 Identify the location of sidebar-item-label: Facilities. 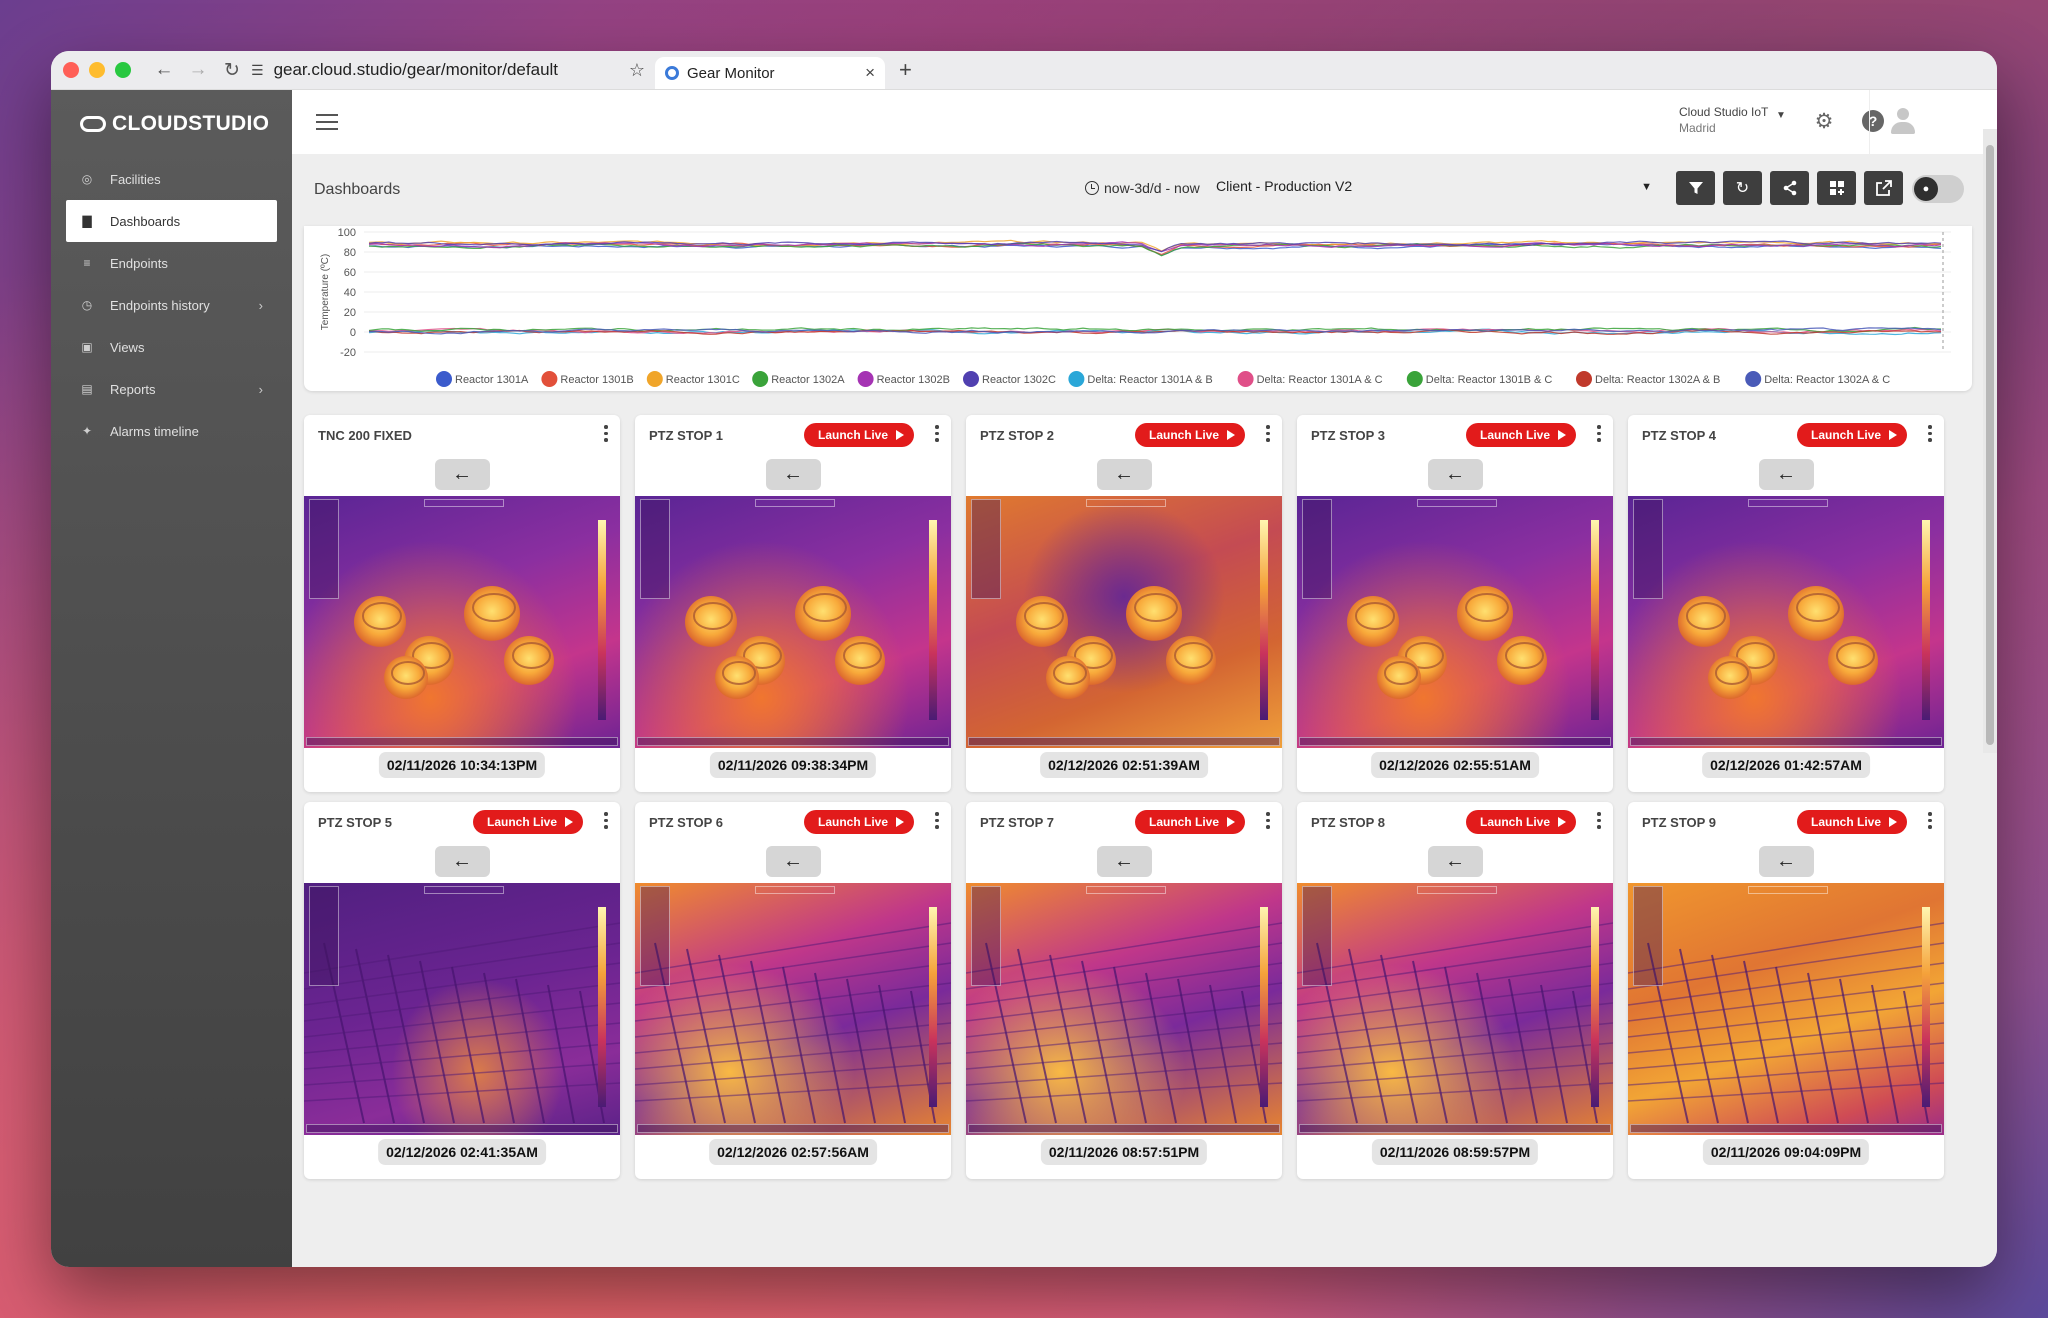
(135, 179).